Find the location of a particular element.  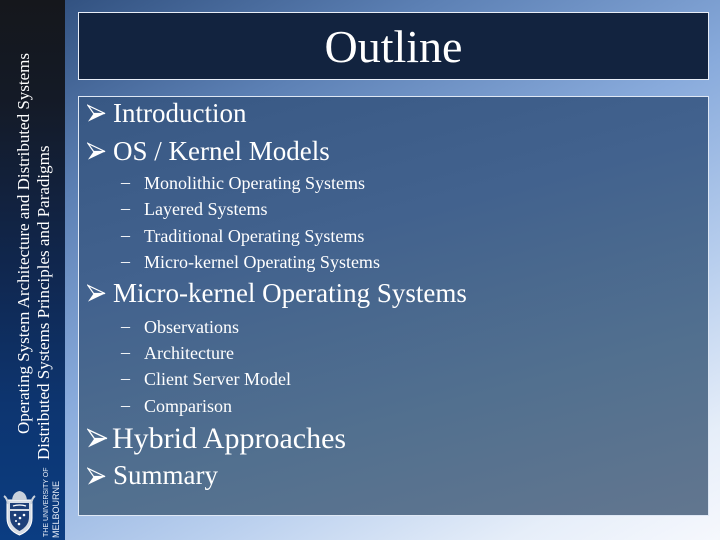

outline-subitem: Client Server Model is located at coordinates (217, 379).